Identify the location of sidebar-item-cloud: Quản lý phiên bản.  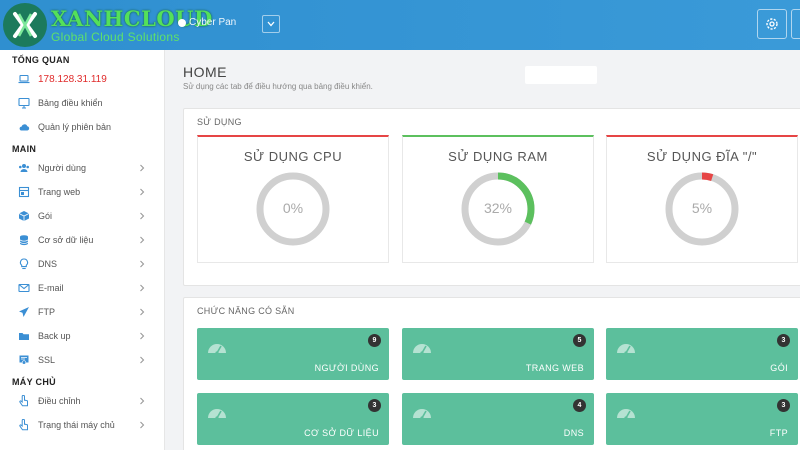
(82, 127).